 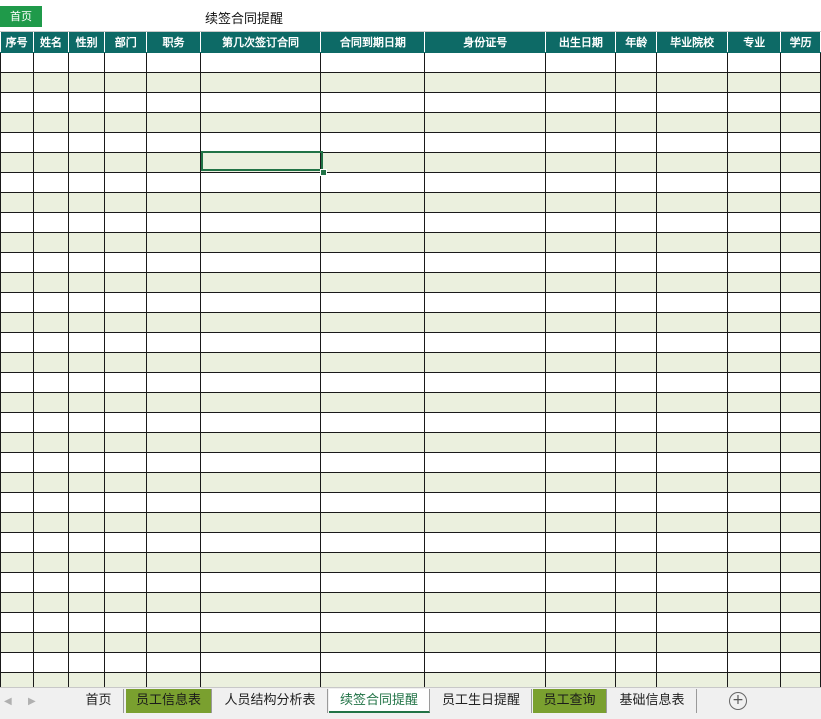 I want to click on column-header: 姓名, so click(x=51, y=42).